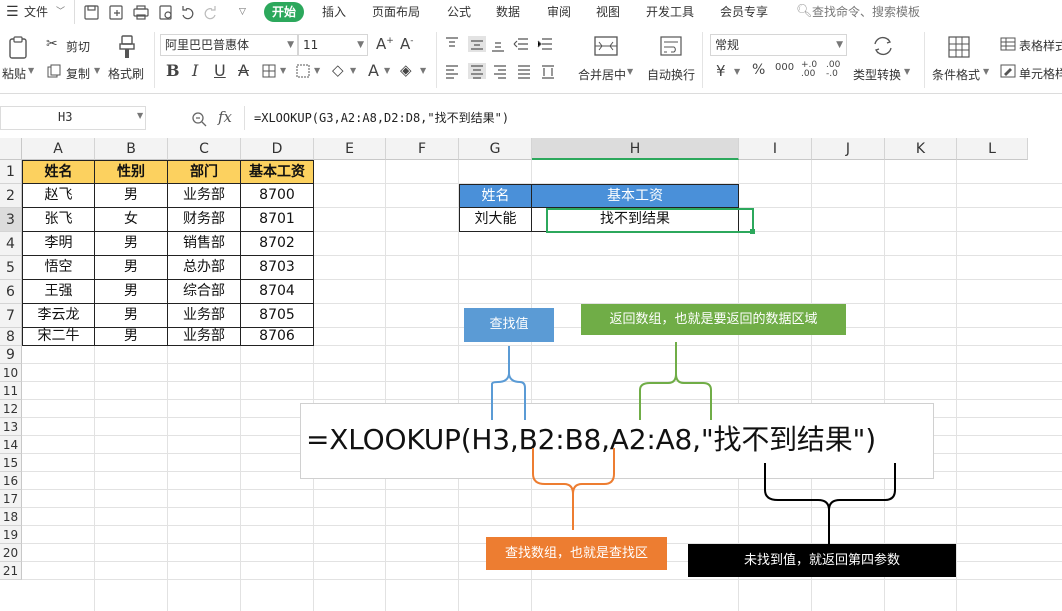  Describe the element at coordinates (58, 172) in the screenshot. I see `table-header-cell: 姓名` at that location.